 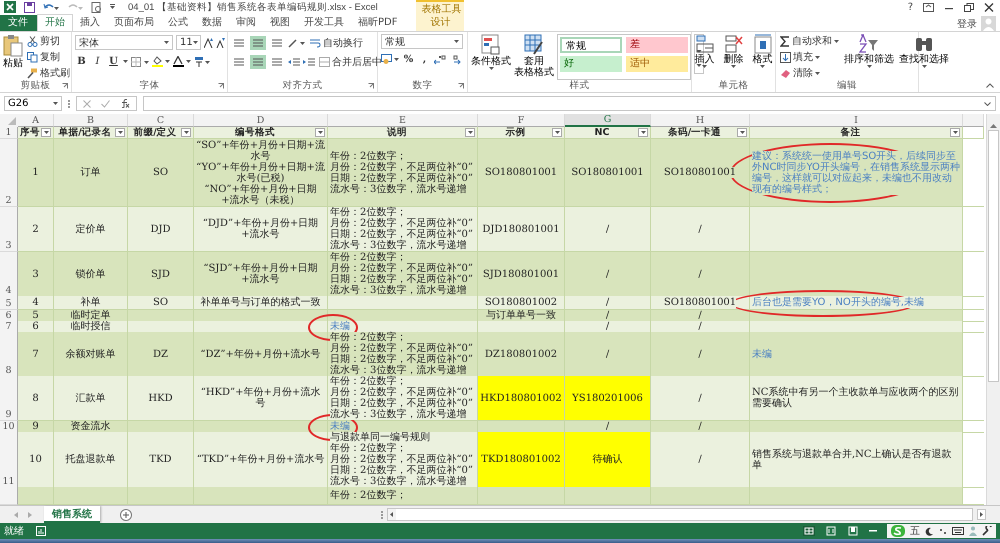 I want to click on scroll-right-icon, so click(x=981, y=514).